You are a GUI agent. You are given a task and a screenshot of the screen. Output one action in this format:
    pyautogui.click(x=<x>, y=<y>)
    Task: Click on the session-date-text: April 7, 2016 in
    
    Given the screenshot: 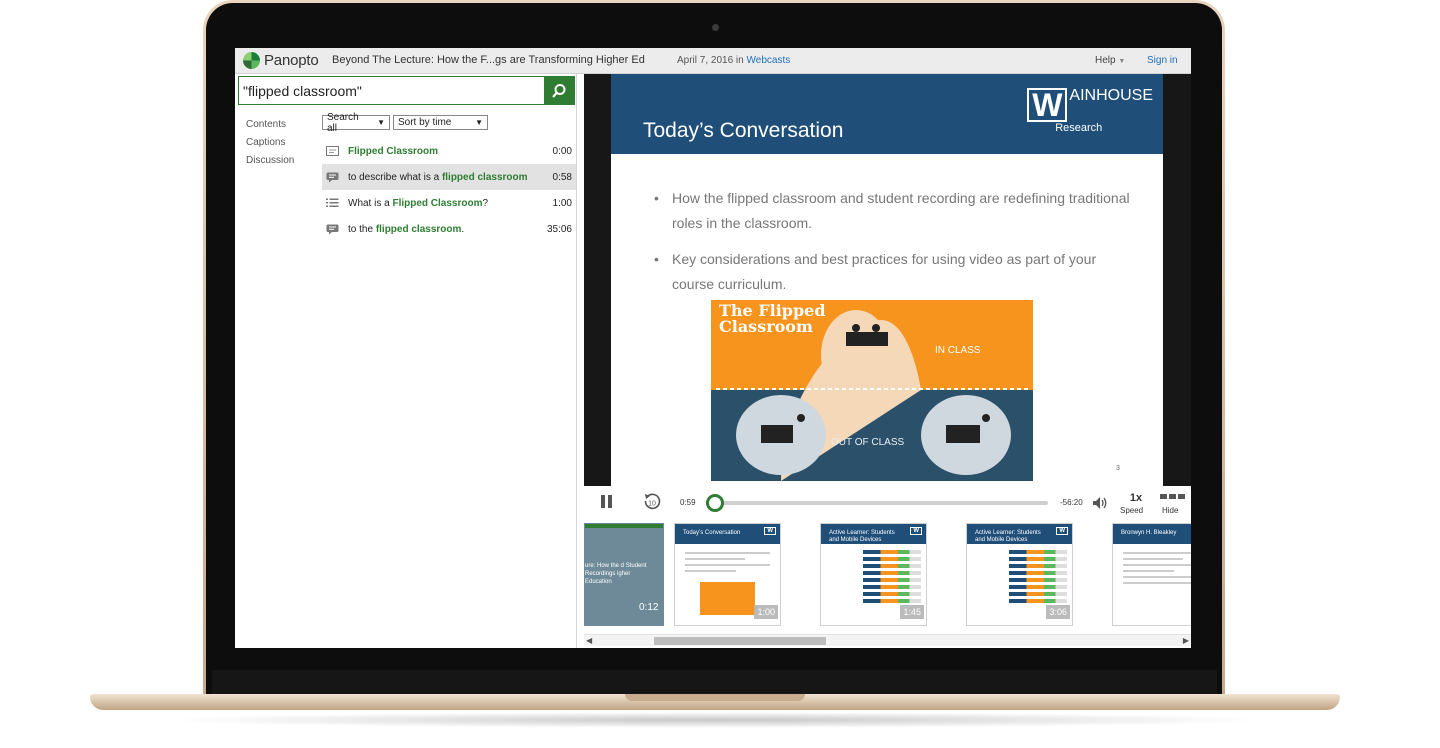 What is the action you would take?
    pyautogui.click(x=710, y=60)
    